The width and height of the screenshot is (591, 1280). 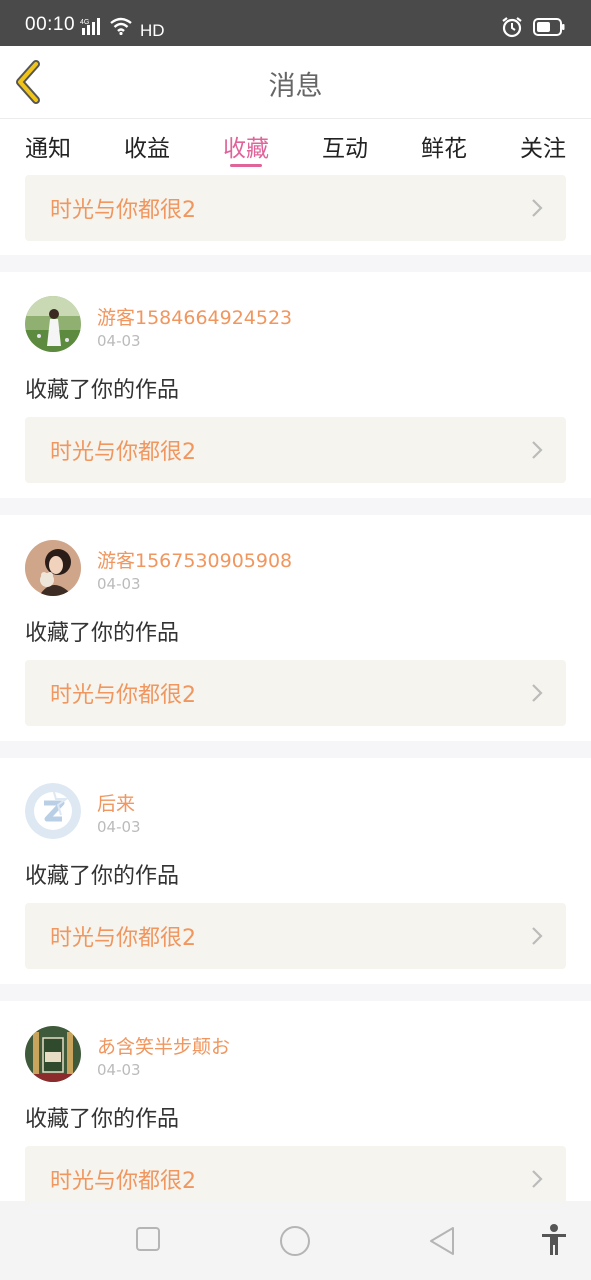 What do you see at coordinates (152, 30) in the screenshot?
I see `hd-indicator: HD` at bounding box center [152, 30].